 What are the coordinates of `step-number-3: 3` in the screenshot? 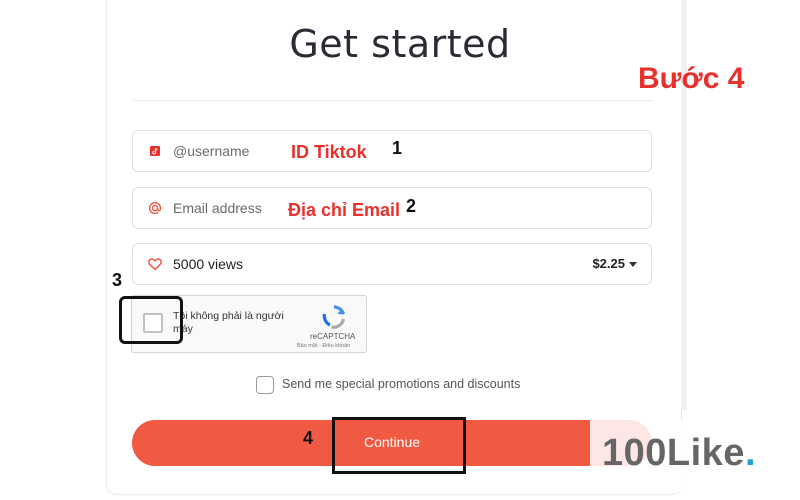 It's located at (117, 280).